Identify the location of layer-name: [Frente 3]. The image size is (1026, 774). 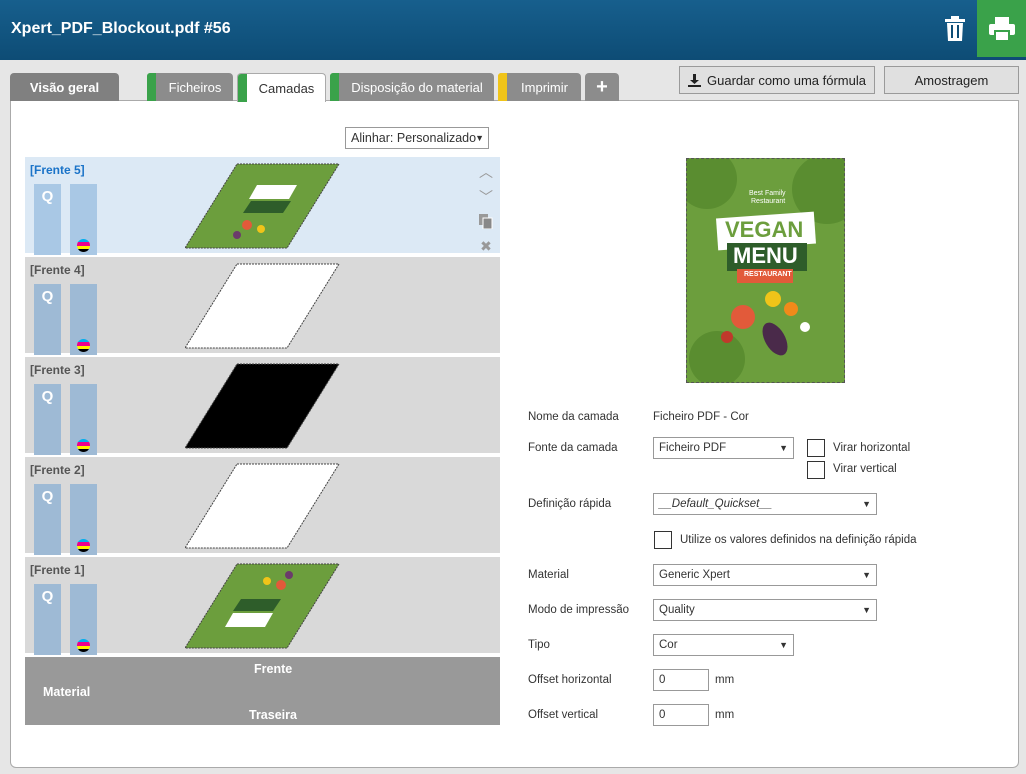
(57, 370).